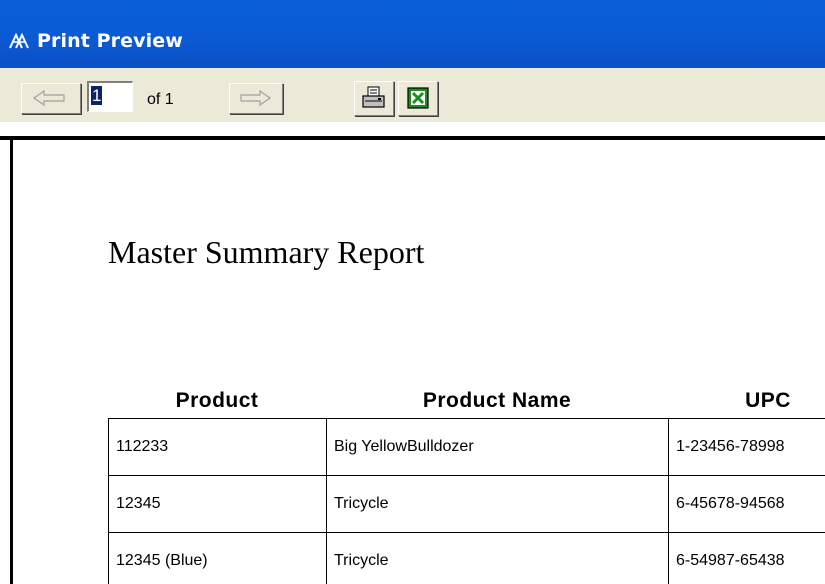  What do you see at coordinates (497, 400) in the screenshot?
I see `column-header-product-name: Product Name` at bounding box center [497, 400].